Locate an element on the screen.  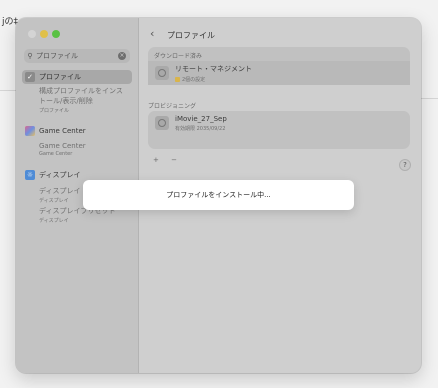
sidebar-subresult-title: 構成プロファイルをインストール/表示/削除 is located at coordinates (81, 96).